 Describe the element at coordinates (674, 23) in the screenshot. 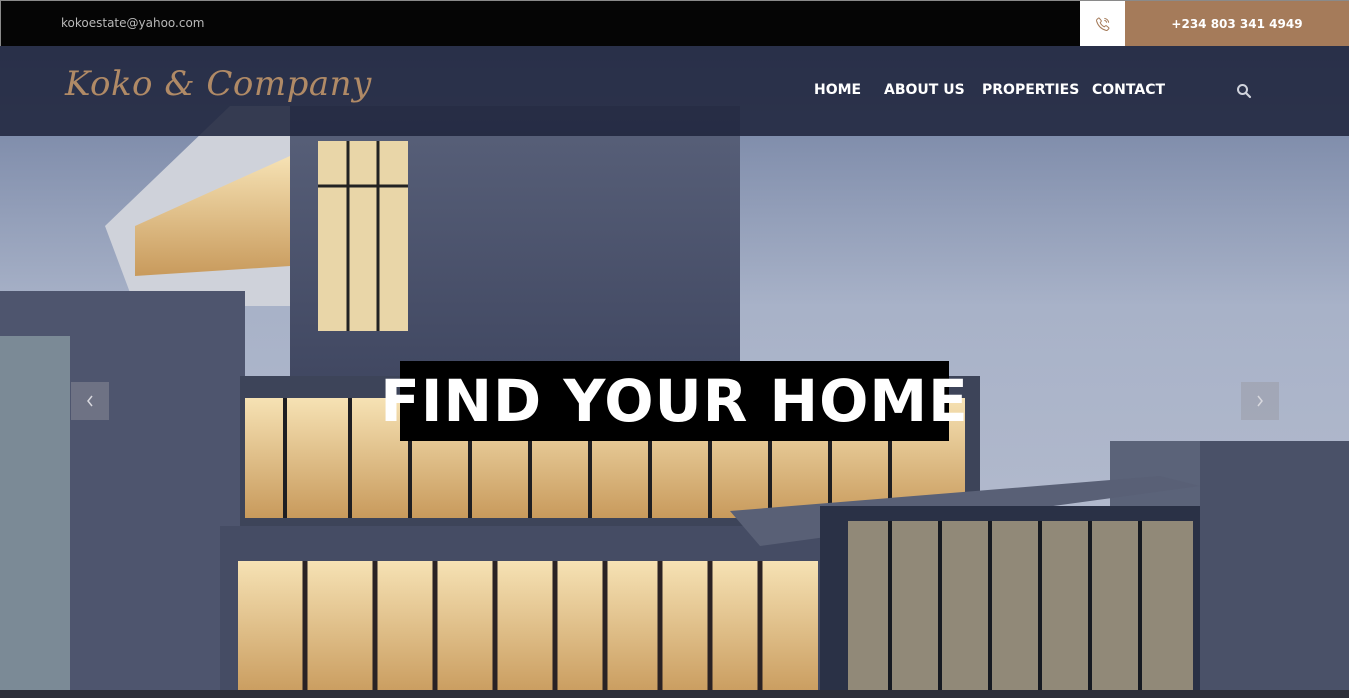

I see `top-bar: kokoestate@yahoo.com +234 803 341 4949` at that location.